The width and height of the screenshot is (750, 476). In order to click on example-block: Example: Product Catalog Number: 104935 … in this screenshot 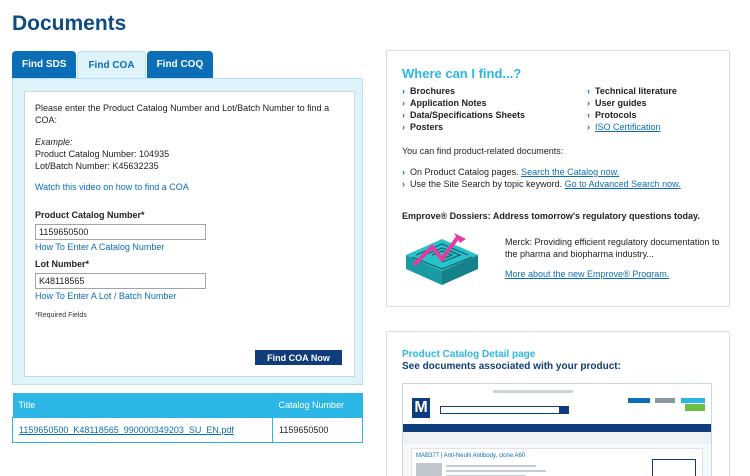, I will do `click(189, 154)`.